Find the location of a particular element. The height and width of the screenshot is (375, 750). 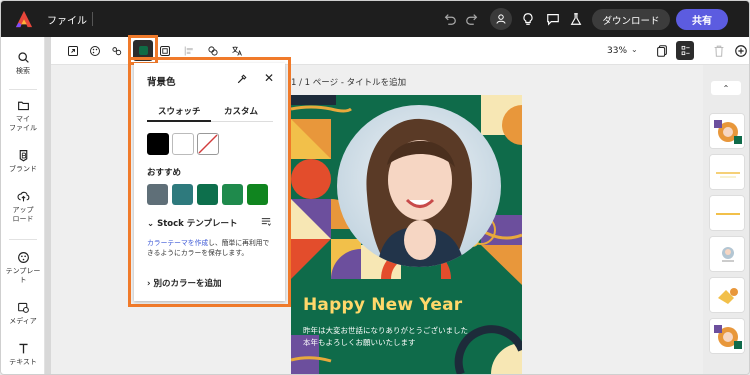

add-page-icon is located at coordinates (740, 51).